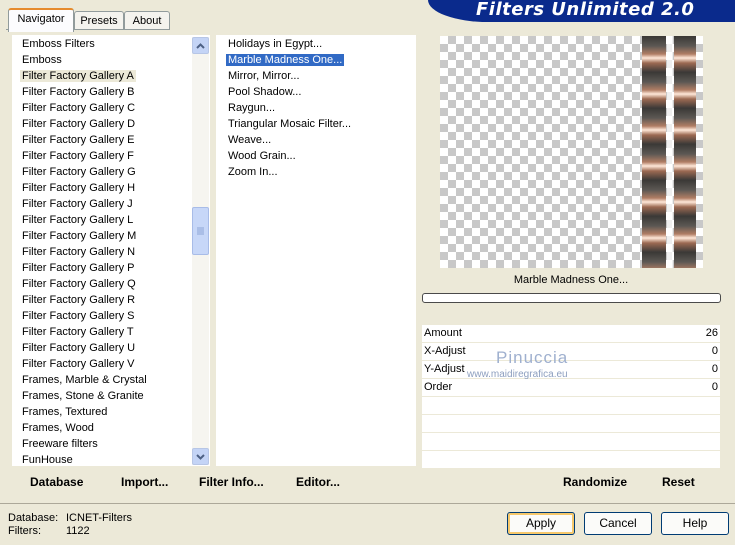 This screenshot has height=545, width=735. Describe the element at coordinates (111, 316) in the screenshot. I see `category-item: Filter Factory Gallery S` at that location.